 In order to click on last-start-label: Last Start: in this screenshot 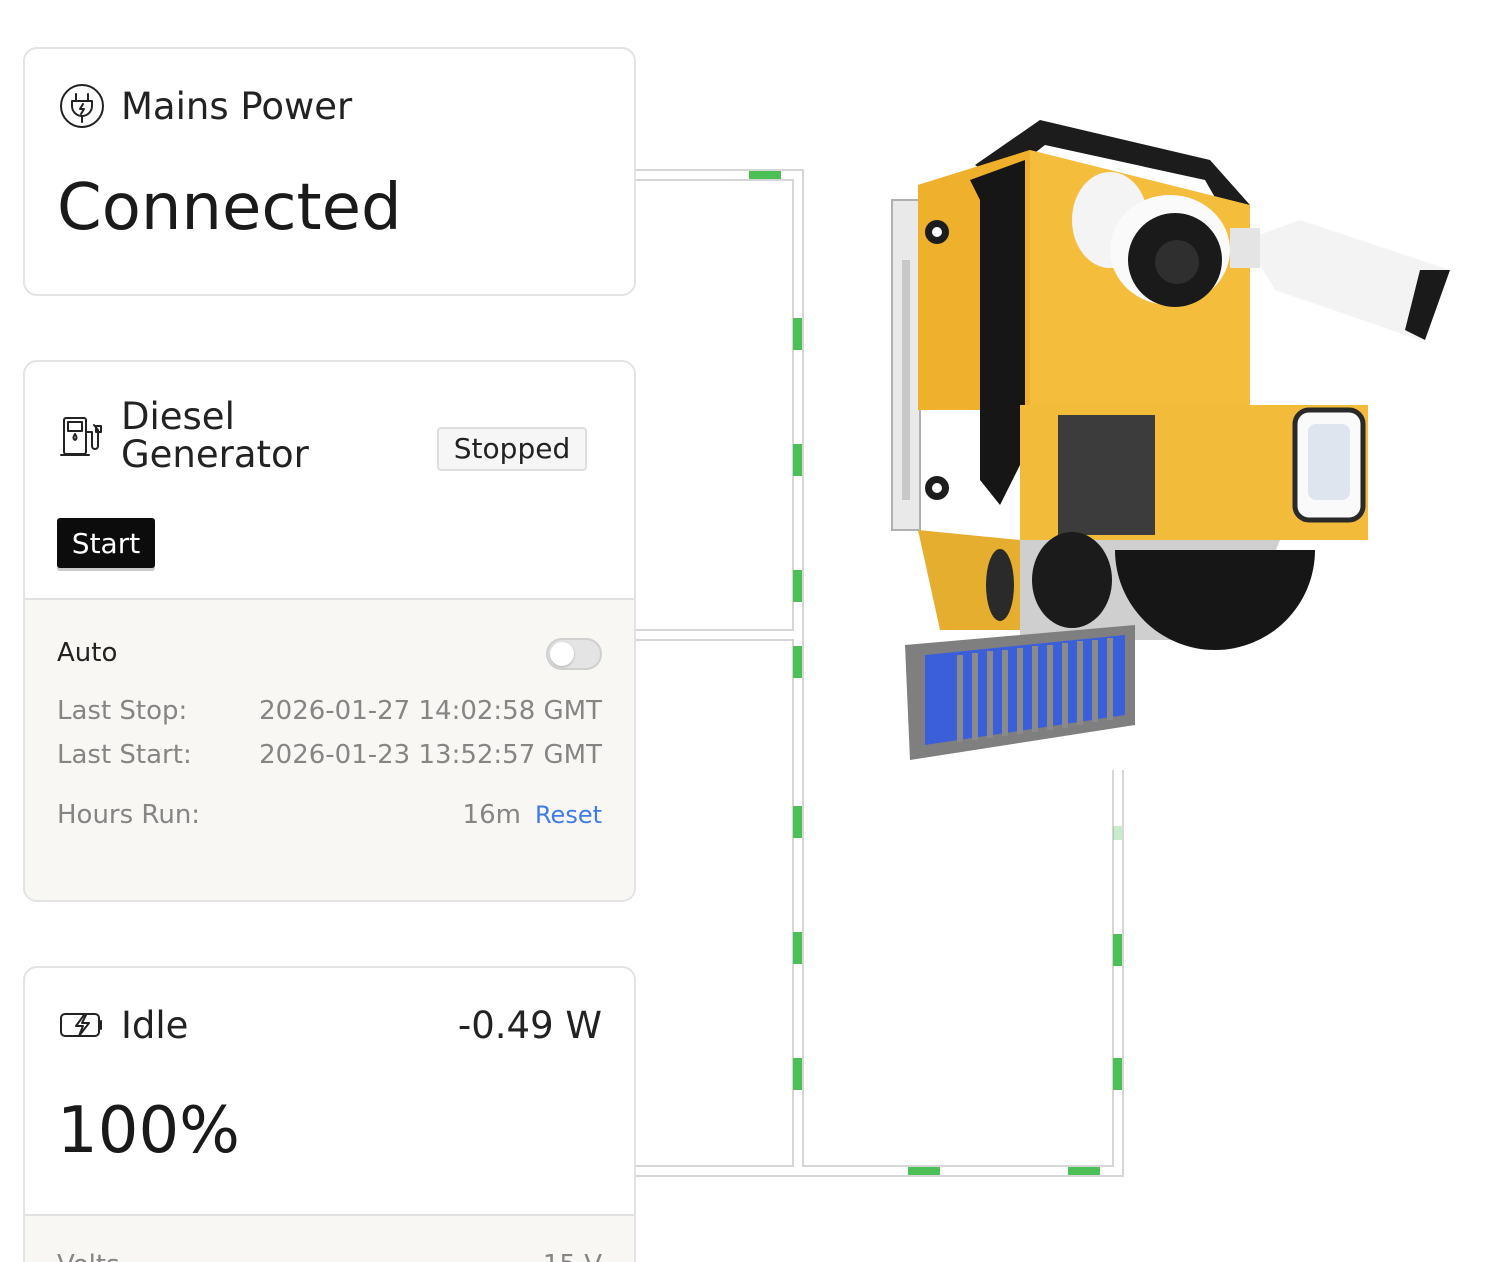, I will do `click(124, 755)`.